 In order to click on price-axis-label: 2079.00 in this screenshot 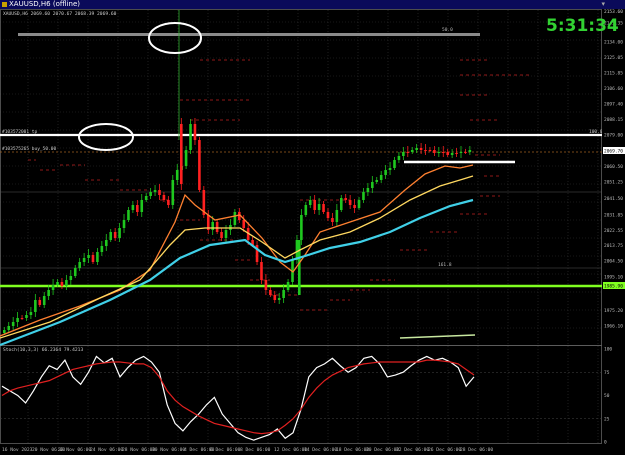, I will do `click(613, 136)`.